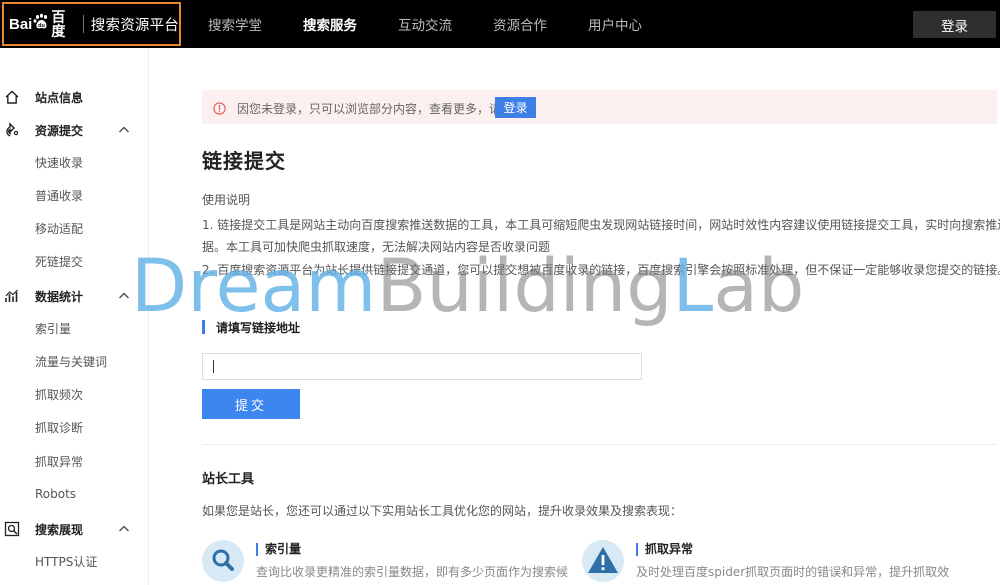 Image resolution: width=1000 pixels, height=585 pixels. What do you see at coordinates (251, 404) in the screenshot?
I see `submit-button: 提交` at bounding box center [251, 404].